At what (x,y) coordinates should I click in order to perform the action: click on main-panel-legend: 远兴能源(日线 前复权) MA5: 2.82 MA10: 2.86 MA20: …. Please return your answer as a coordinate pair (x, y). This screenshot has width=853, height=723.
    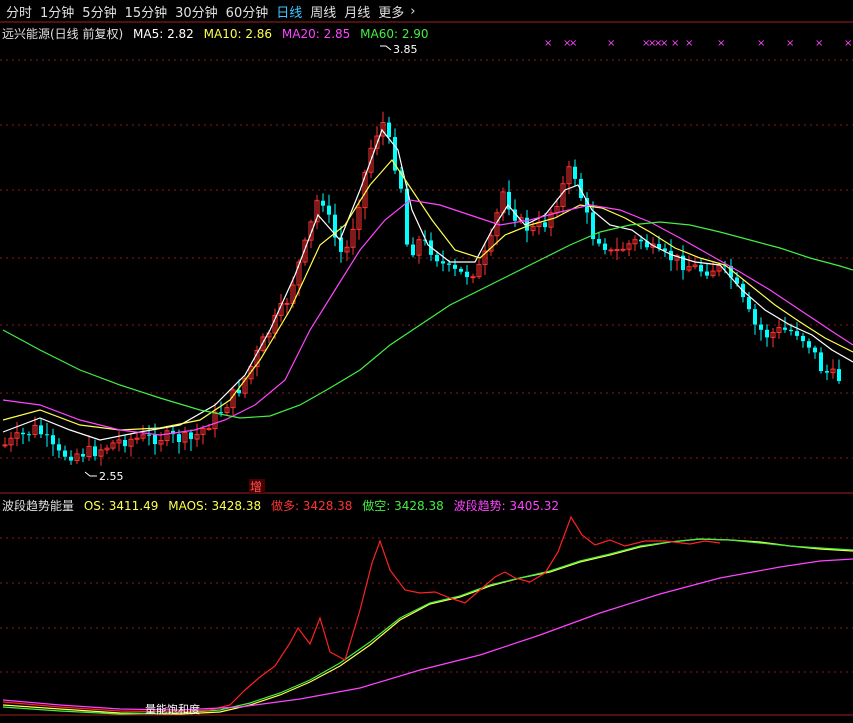
    Looking at the image, I should click on (218, 33).